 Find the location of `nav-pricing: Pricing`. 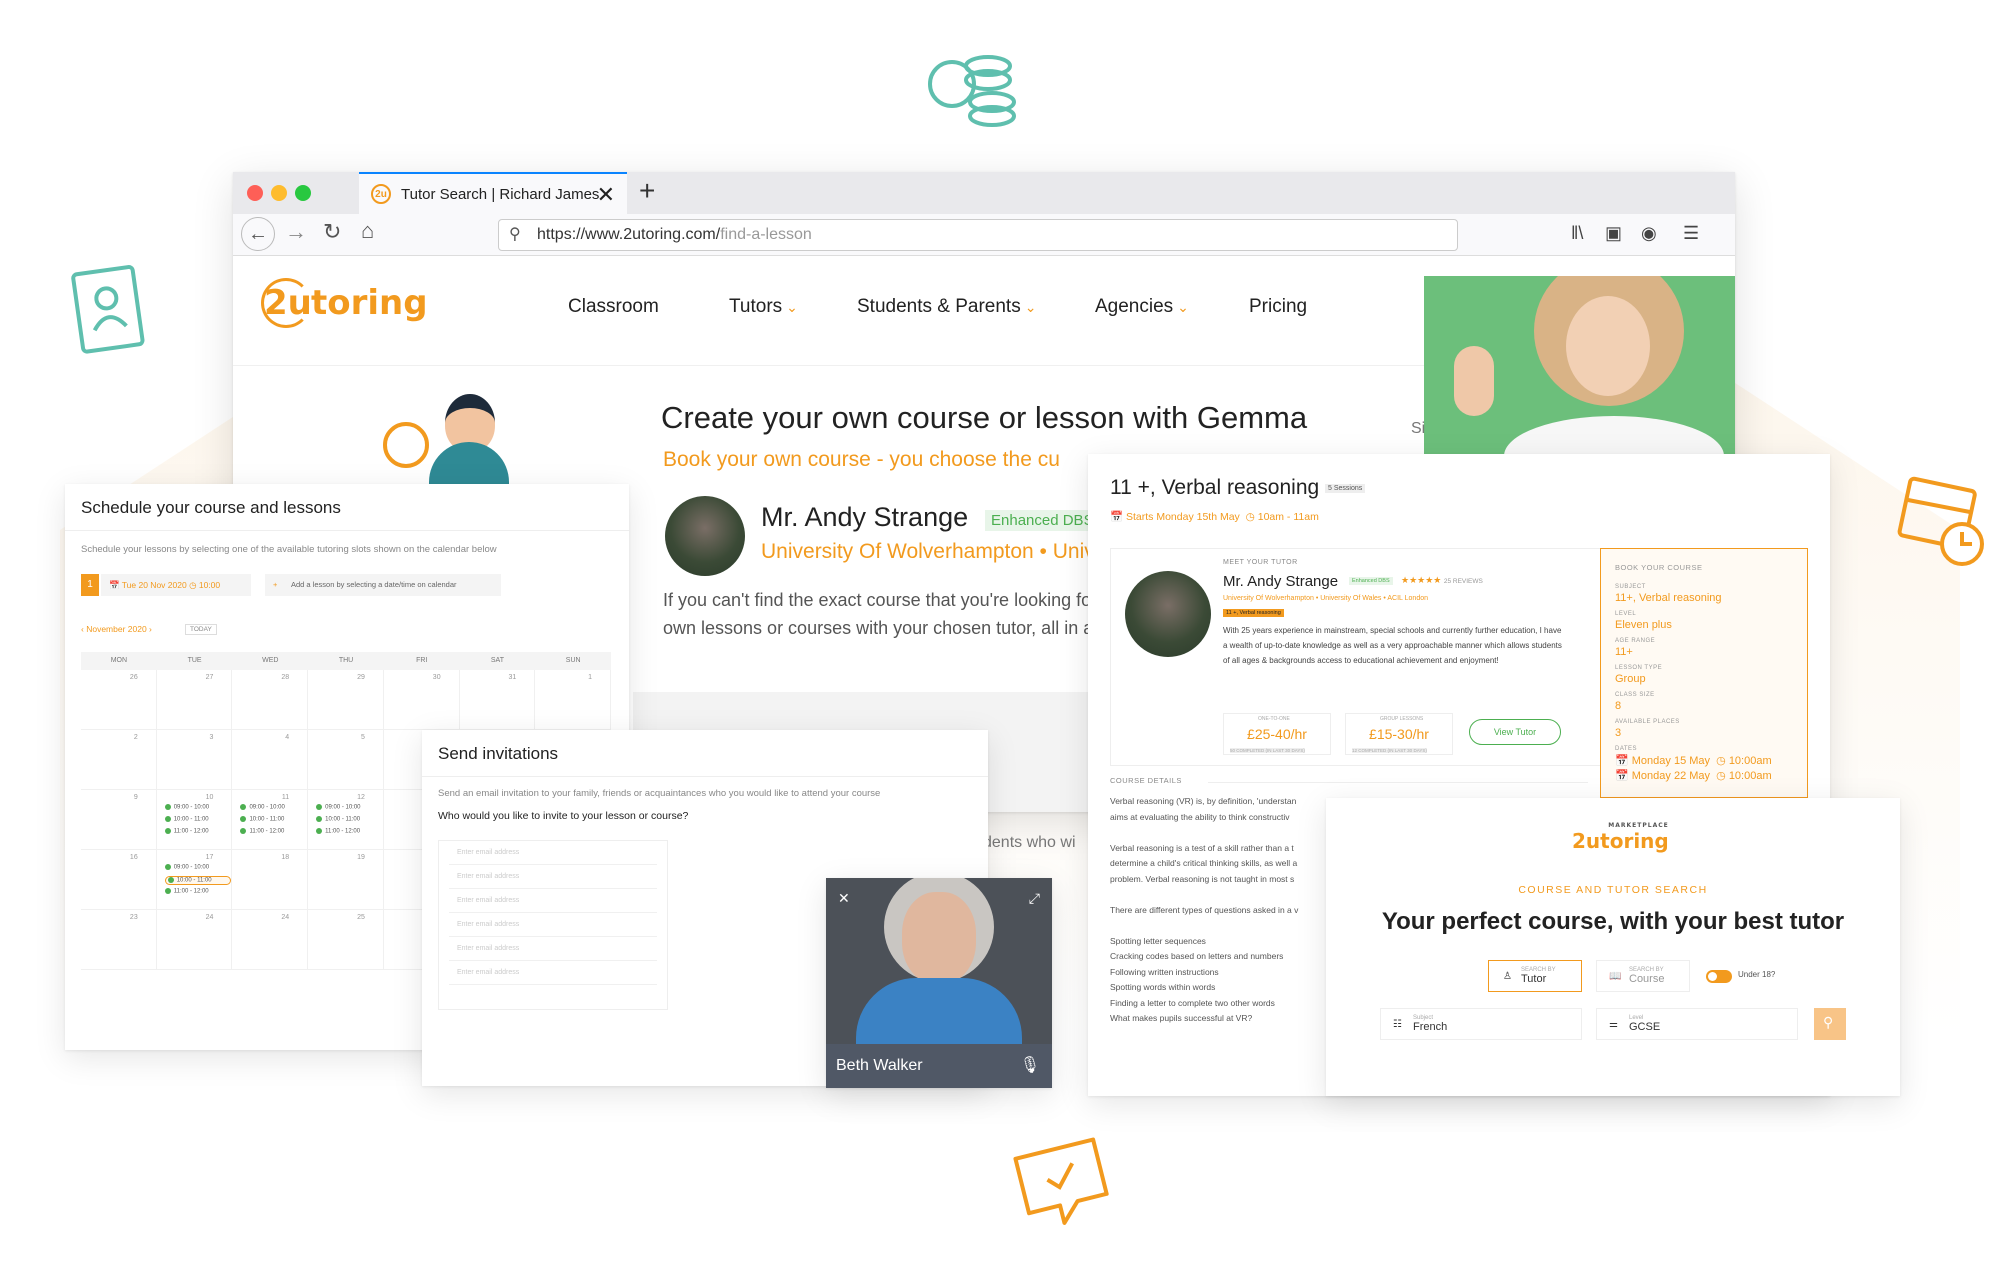

nav-pricing: Pricing is located at coordinates (1278, 307).